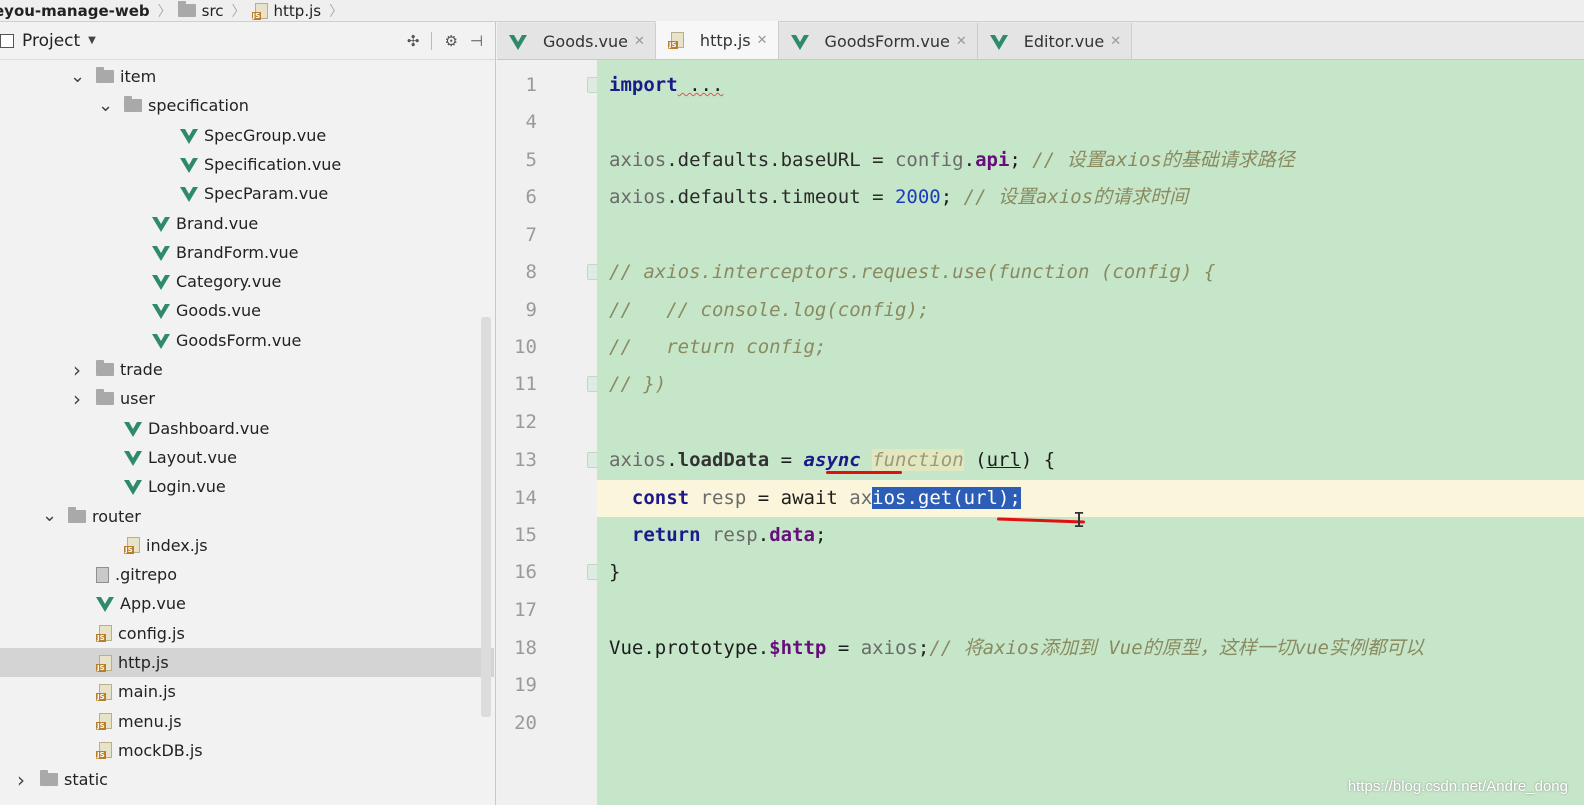 The height and width of the screenshot is (805, 1584). Describe the element at coordinates (706, 648) in the screenshot. I see `token: .prototype.` at that location.